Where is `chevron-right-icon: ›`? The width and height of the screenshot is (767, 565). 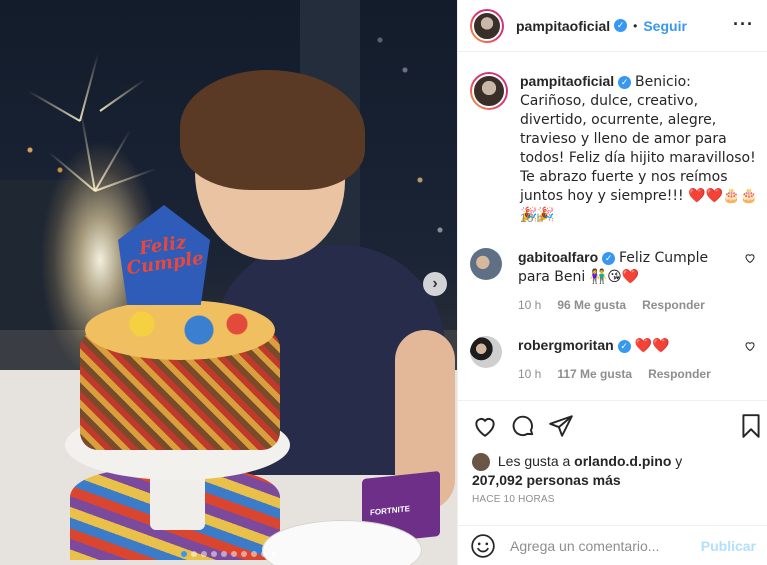 chevron-right-icon: › is located at coordinates (435, 283).